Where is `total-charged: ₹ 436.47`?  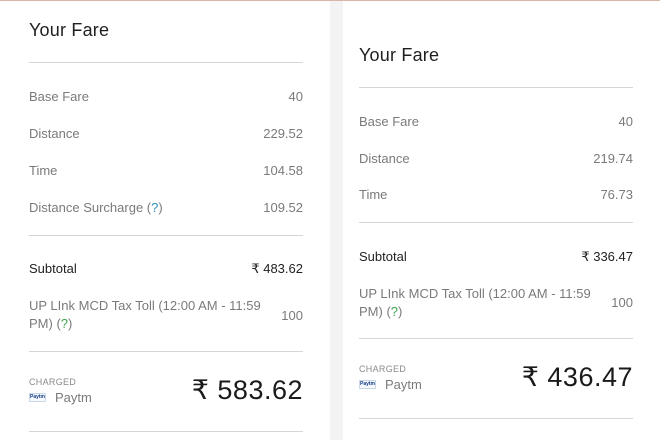
total-charged: ₹ 436.47 is located at coordinates (577, 377).